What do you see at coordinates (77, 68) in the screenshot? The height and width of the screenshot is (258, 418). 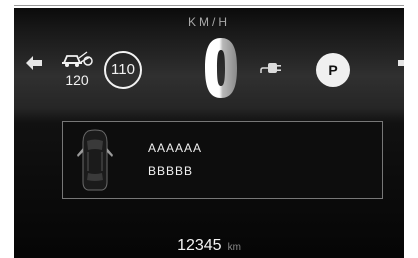 I see `traffic-sign-recognition: 120` at bounding box center [77, 68].